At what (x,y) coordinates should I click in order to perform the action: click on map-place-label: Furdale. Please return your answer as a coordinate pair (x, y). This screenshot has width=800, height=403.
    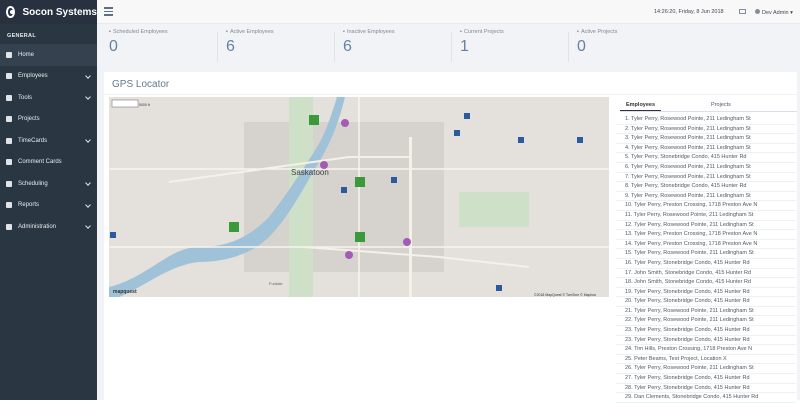
    Looking at the image, I should click on (276, 283).